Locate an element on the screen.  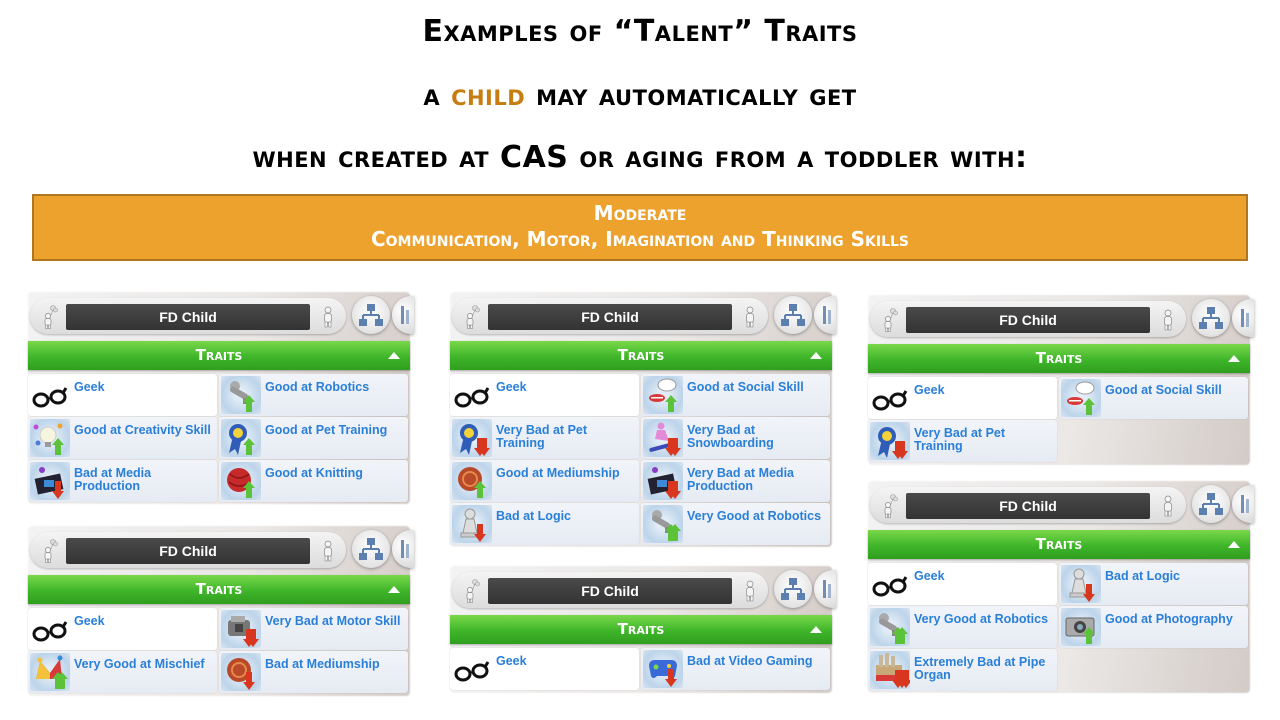
trait-label: Very Bad at Snowboarding is located at coordinates (730, 436).